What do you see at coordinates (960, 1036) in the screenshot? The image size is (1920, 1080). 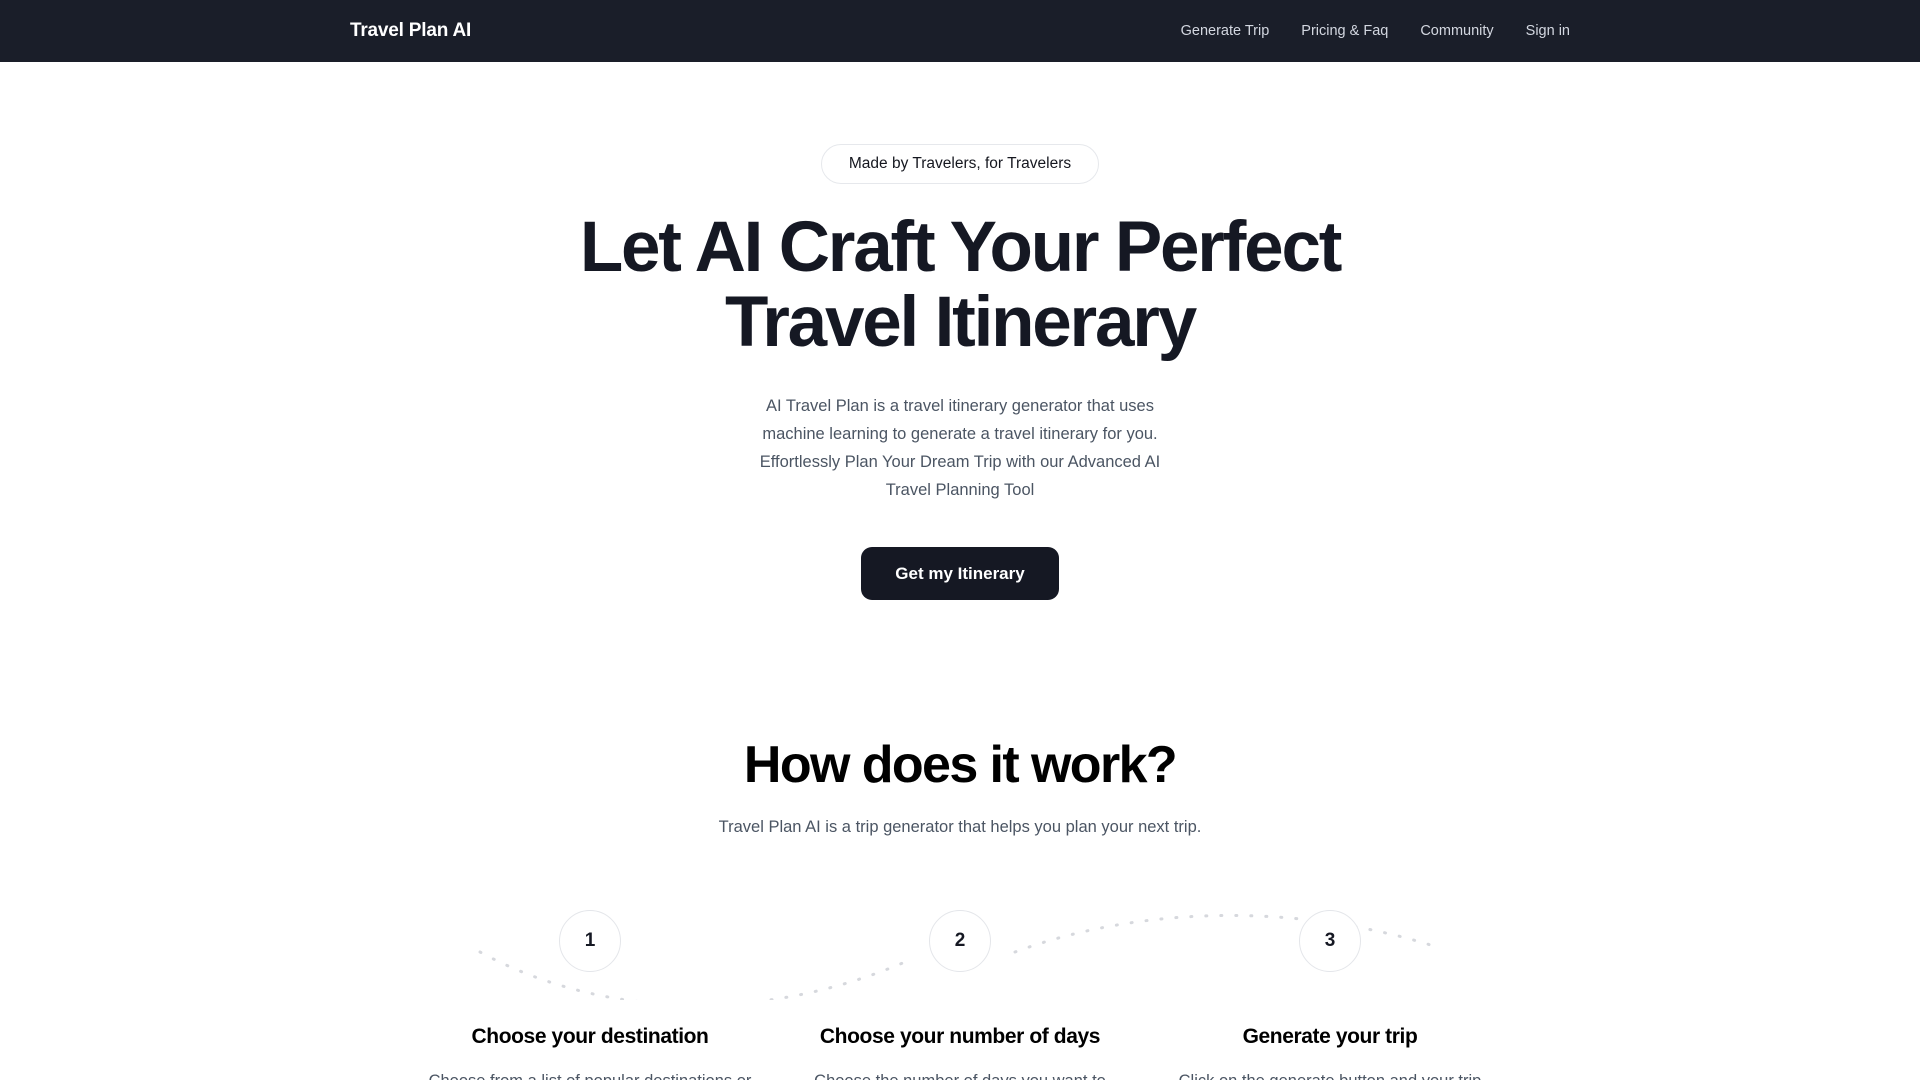 I see `step-title-2: Choose your number of days` at bounding box center [960, 1036].